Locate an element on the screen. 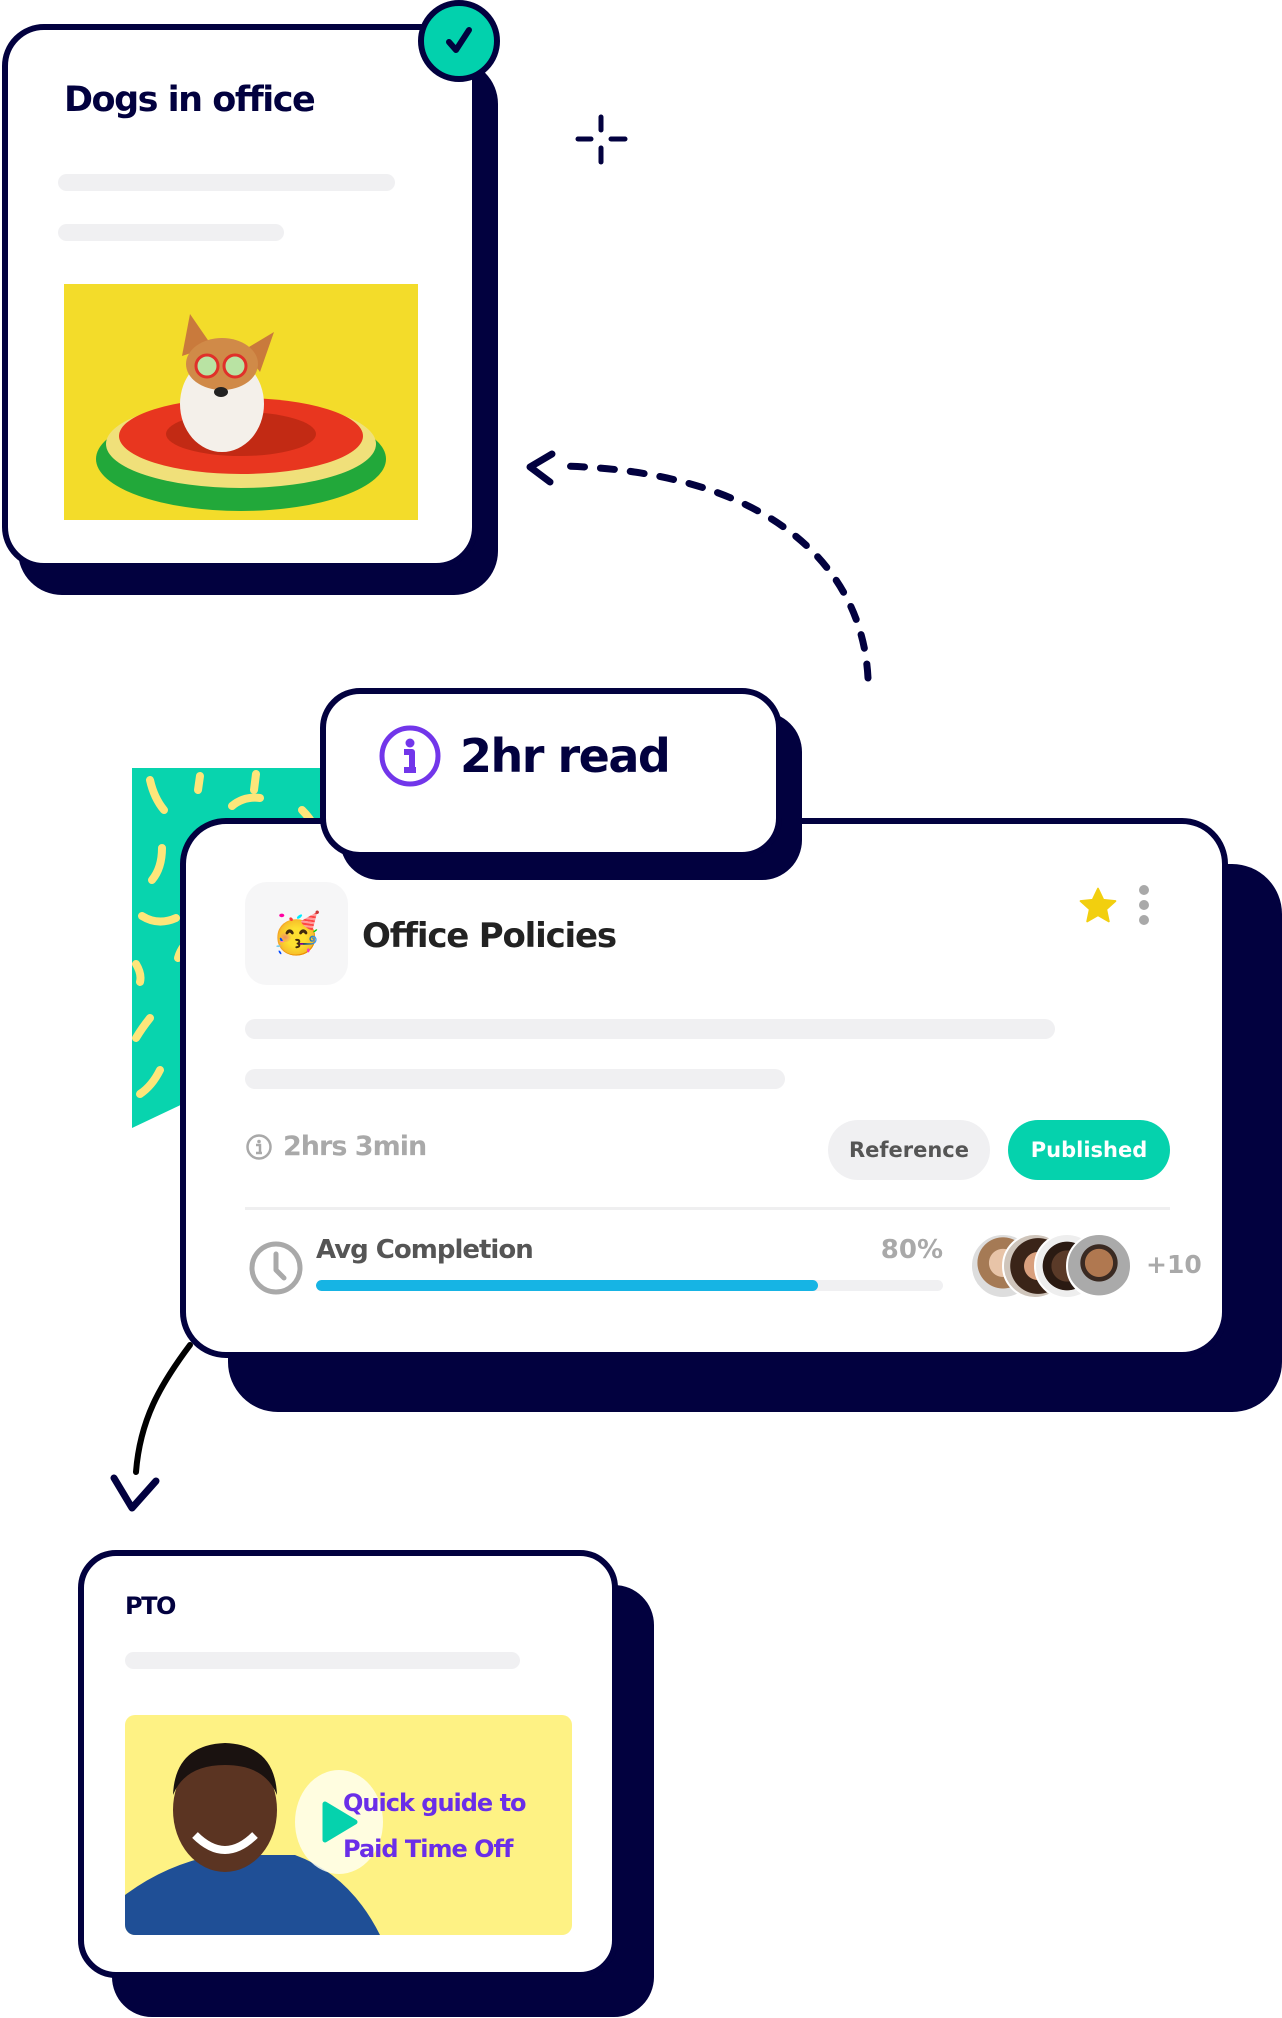 Image resolution: width=1282 pixels, height=2018 pixels. more-assignees-count: +10 is located at coordinates (1174, 1264).